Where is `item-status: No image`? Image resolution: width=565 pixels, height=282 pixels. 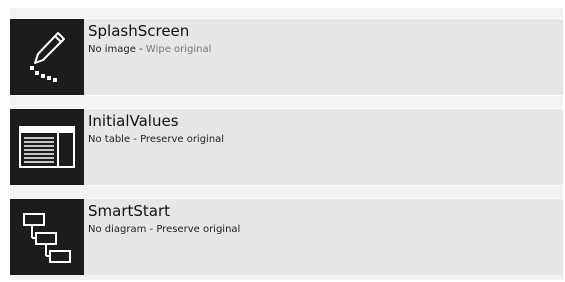 item-status: No image is located at coordinates (112, 49).